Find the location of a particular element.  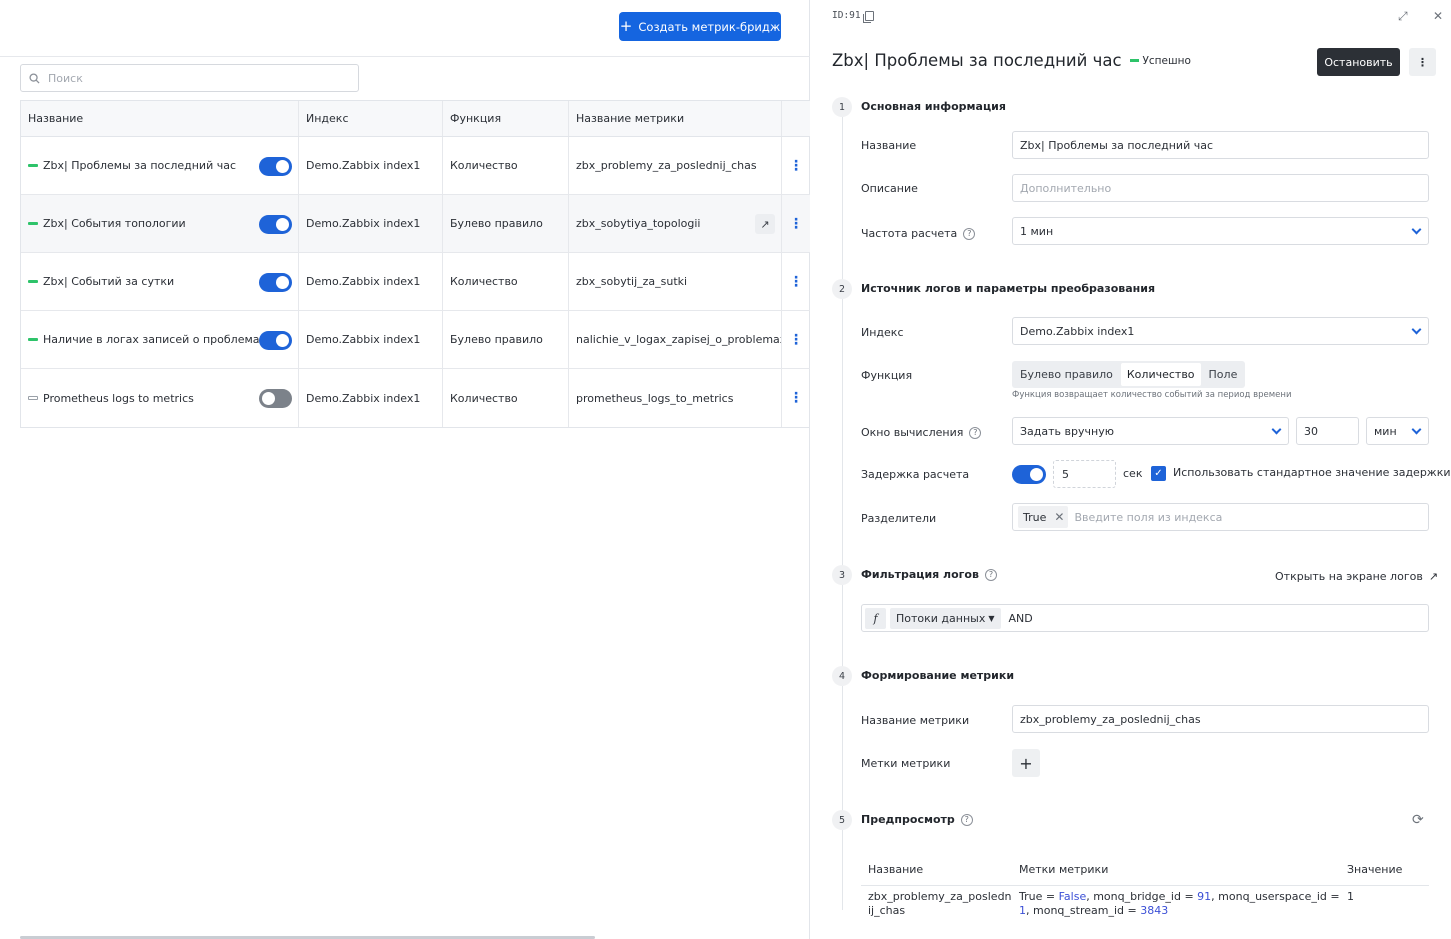

row-name-cell: Zbx| Проблемы за последний час is located at coordinates (160, 165).